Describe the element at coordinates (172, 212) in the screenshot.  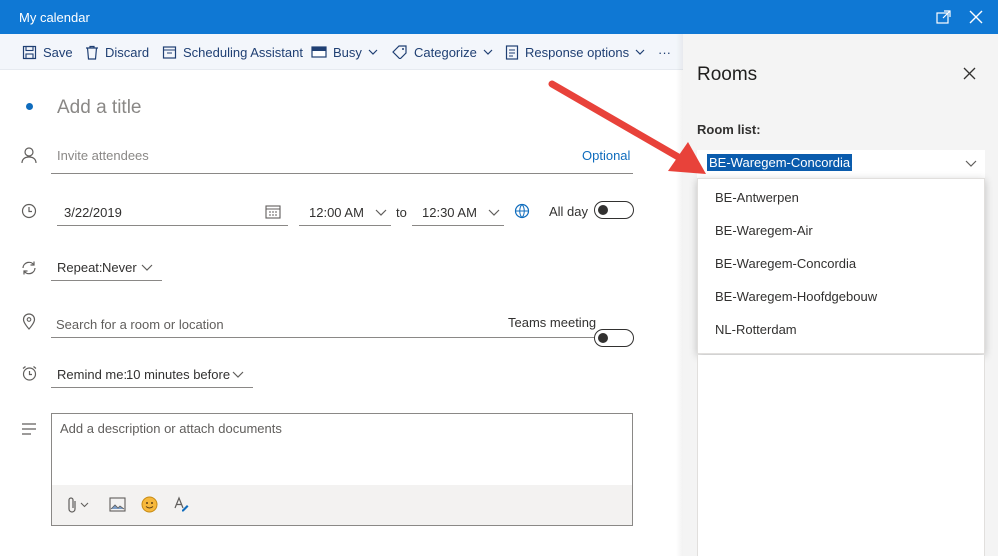
I see `date-picker: 3/22/2019` at that location.